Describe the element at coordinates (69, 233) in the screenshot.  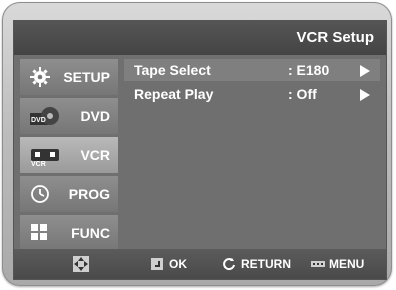
I see `sidebar-item-func: FUNC` at that location.